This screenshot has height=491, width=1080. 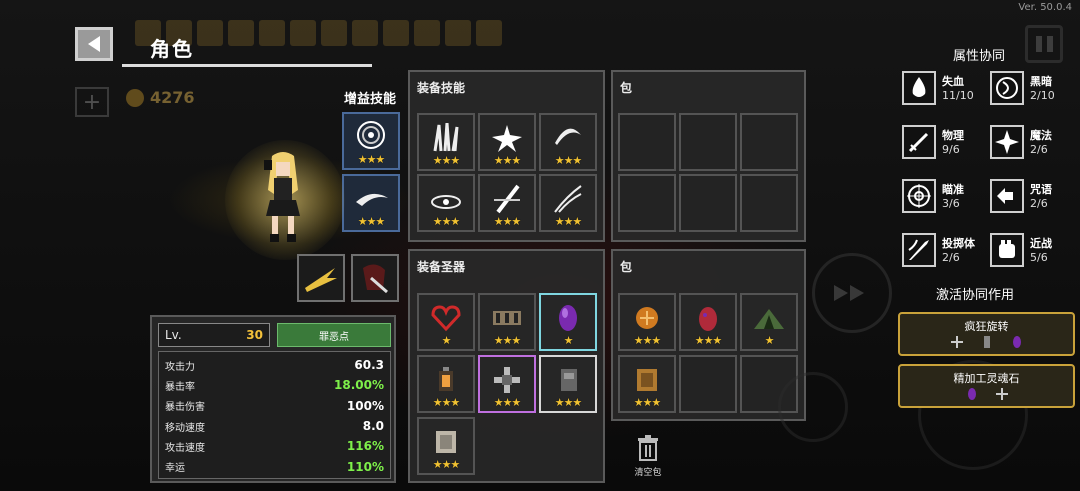 I want to click on synergy-item: 瞄准 3/6, so click(x=942, y=197).